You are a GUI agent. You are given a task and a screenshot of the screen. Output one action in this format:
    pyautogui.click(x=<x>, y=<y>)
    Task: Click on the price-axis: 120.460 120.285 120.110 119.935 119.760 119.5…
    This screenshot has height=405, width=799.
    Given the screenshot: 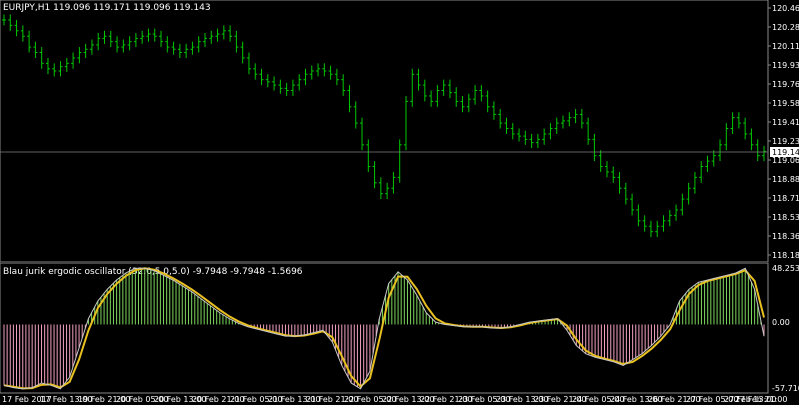 What is the action you would take?
    pyautogui.click(x=783, y=132)
    